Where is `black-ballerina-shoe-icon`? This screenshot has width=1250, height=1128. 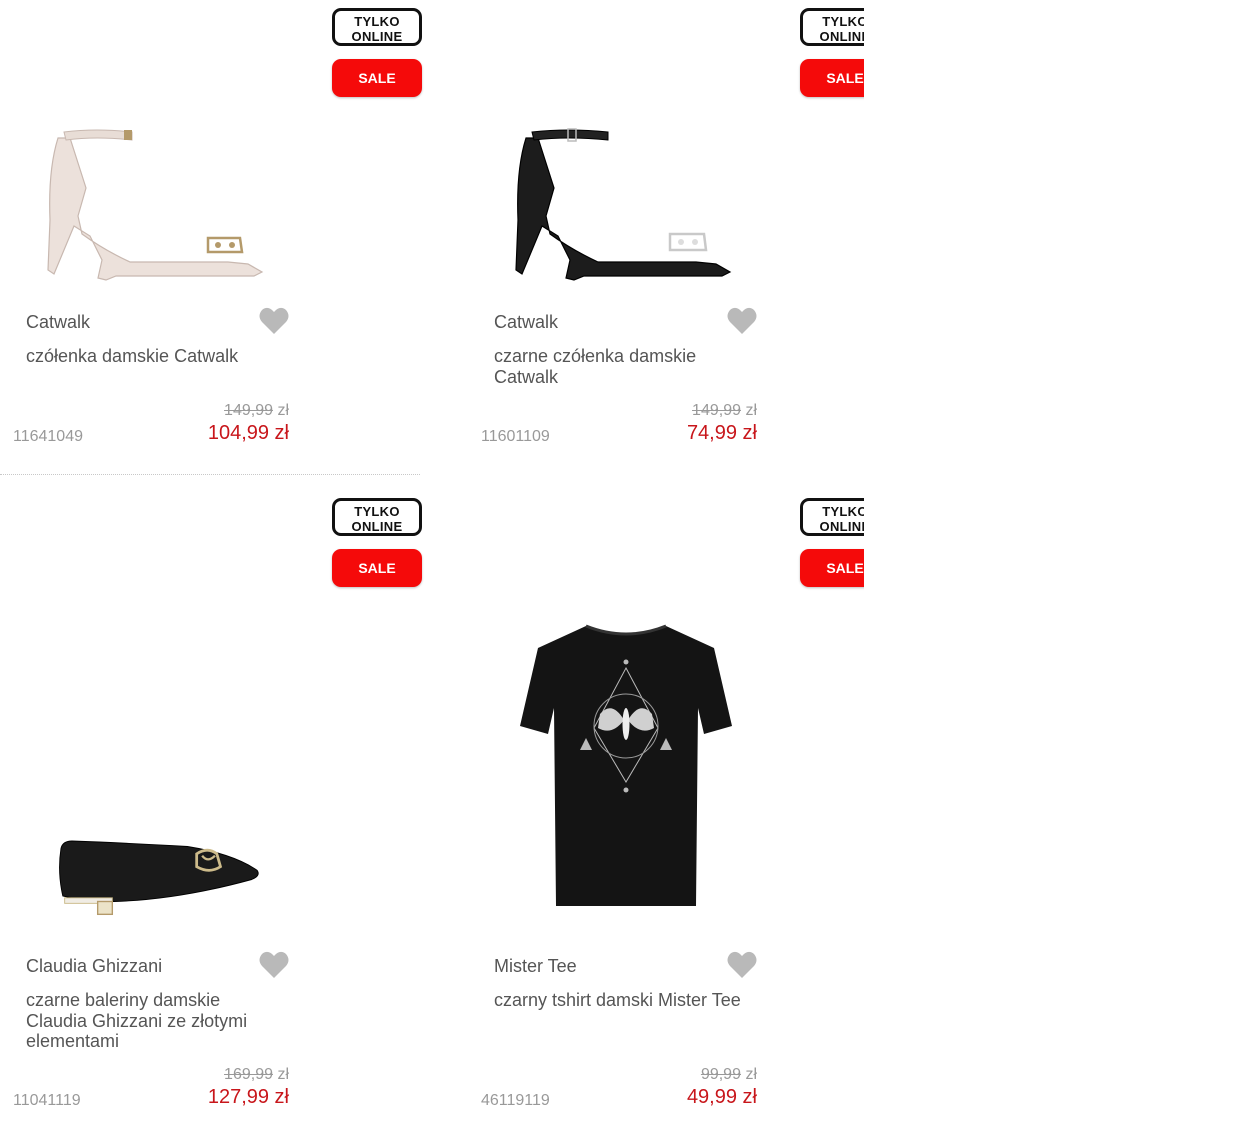 black-ballerina-shoe-icon is located at coordinates (159, 878).